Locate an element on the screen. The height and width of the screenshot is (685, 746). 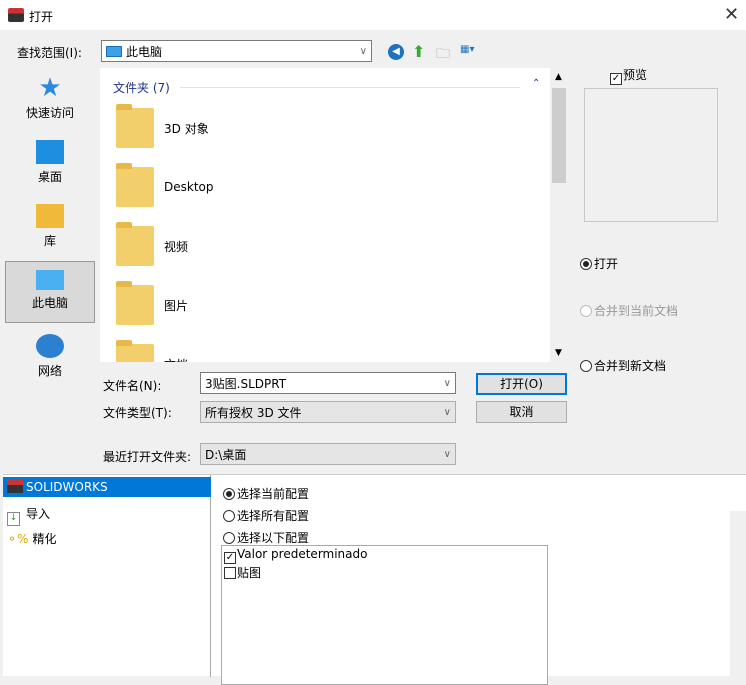
lookin-value: 此电脑 is located at coordinates (144, 51).